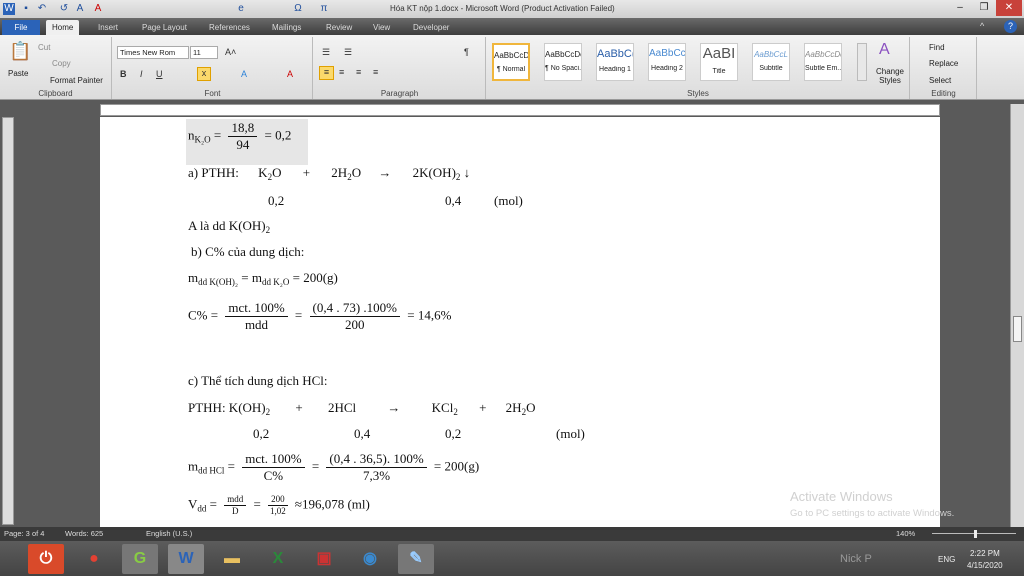  Describe the element at coordinates (204, 74) in the screenshot. I see `subscript-button: x` at that location.